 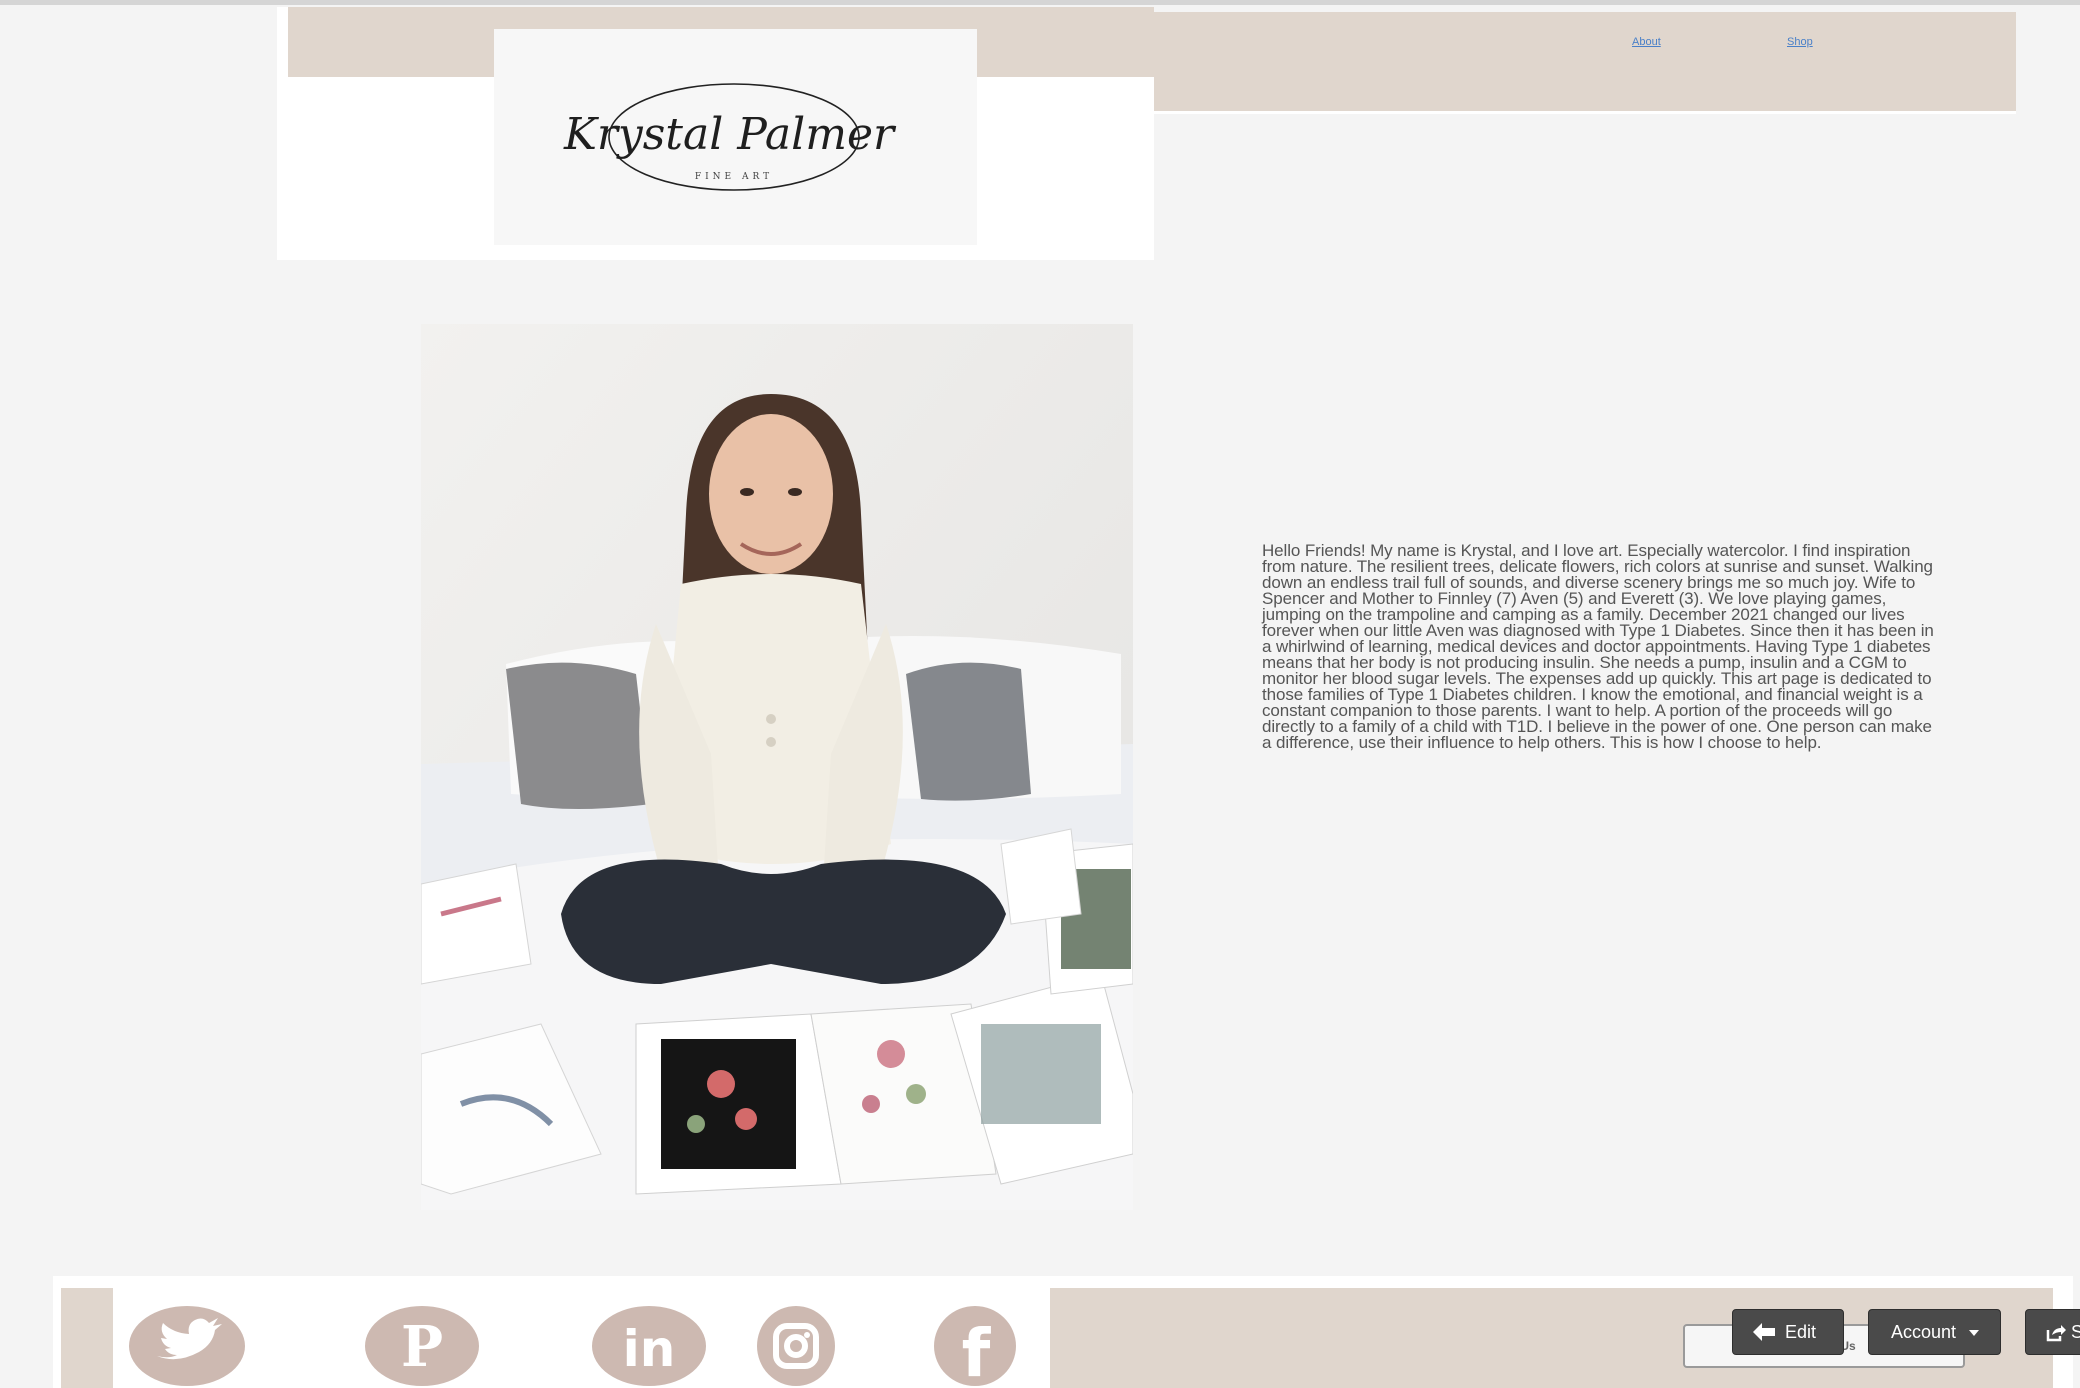 I want to click on top-border, so click(x=1040, y=2).